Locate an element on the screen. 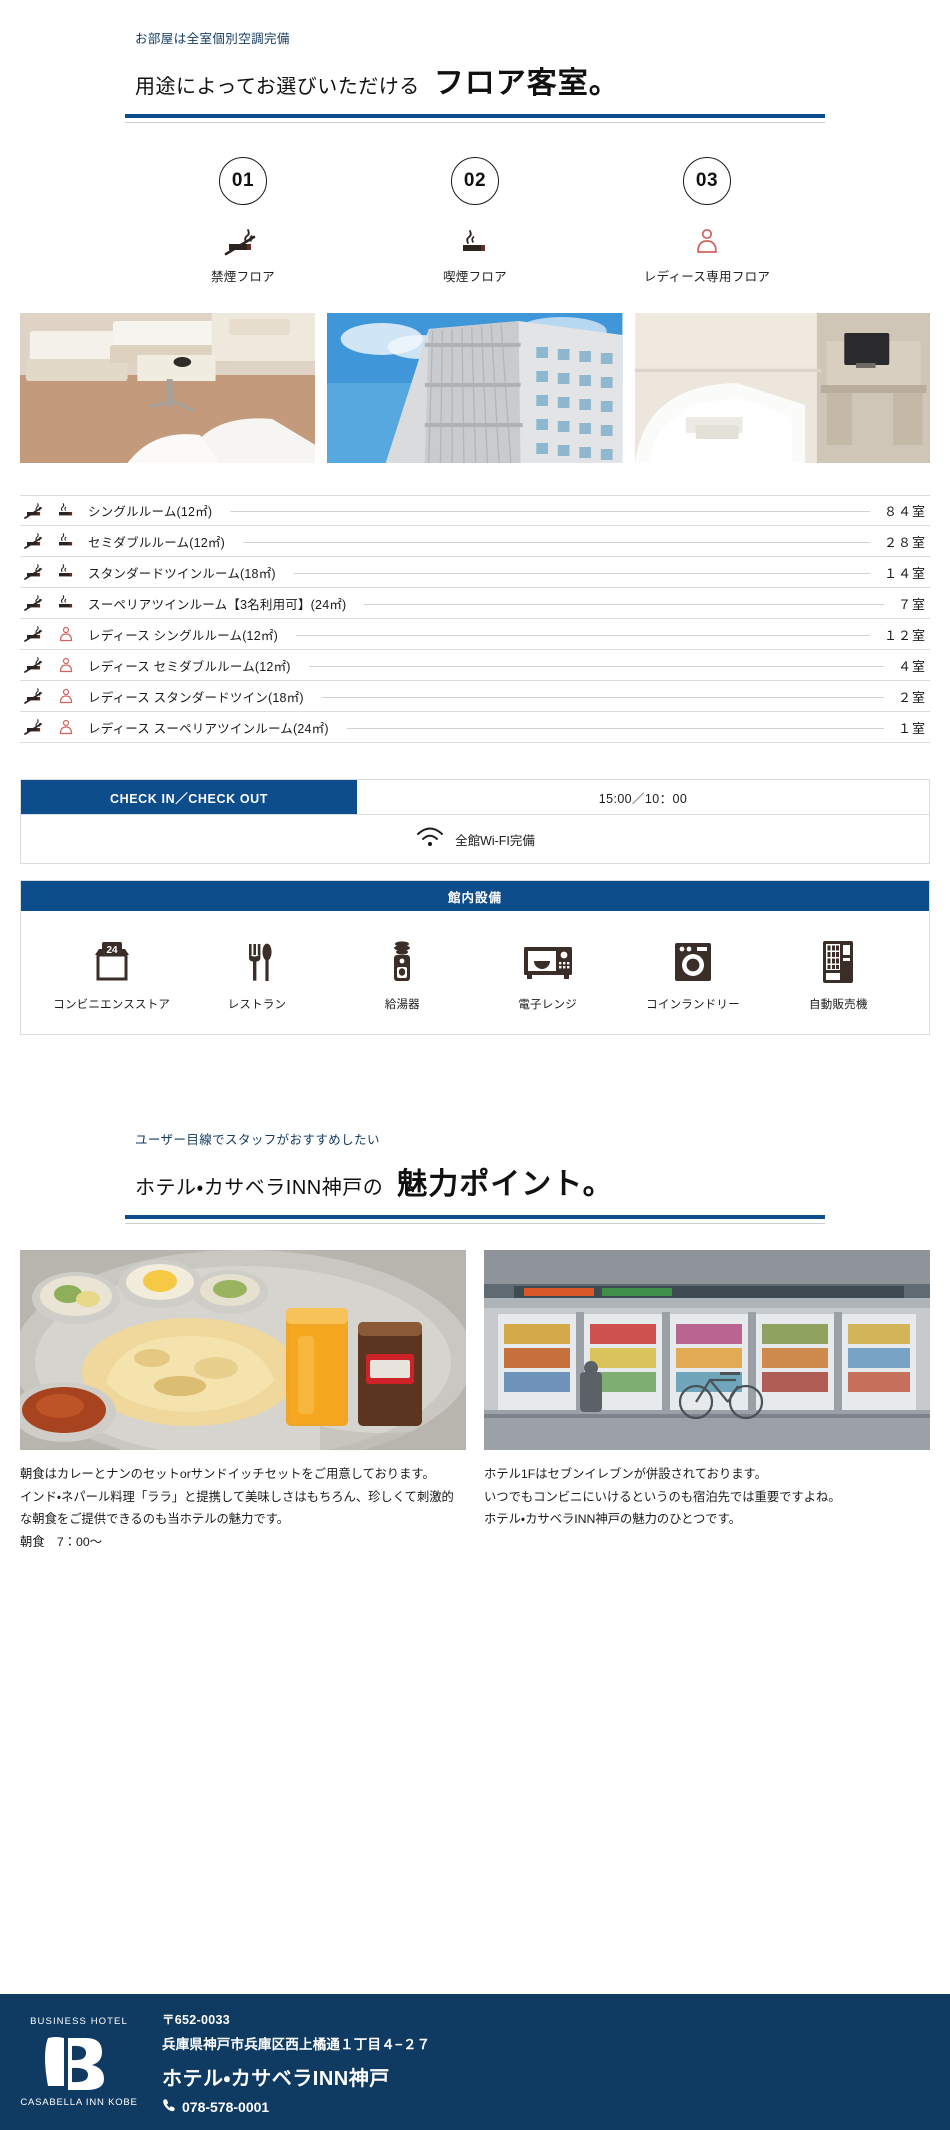 The image size is (950, 2130). facilities-heading: 館内設備 is located at coordinates (475, 896).